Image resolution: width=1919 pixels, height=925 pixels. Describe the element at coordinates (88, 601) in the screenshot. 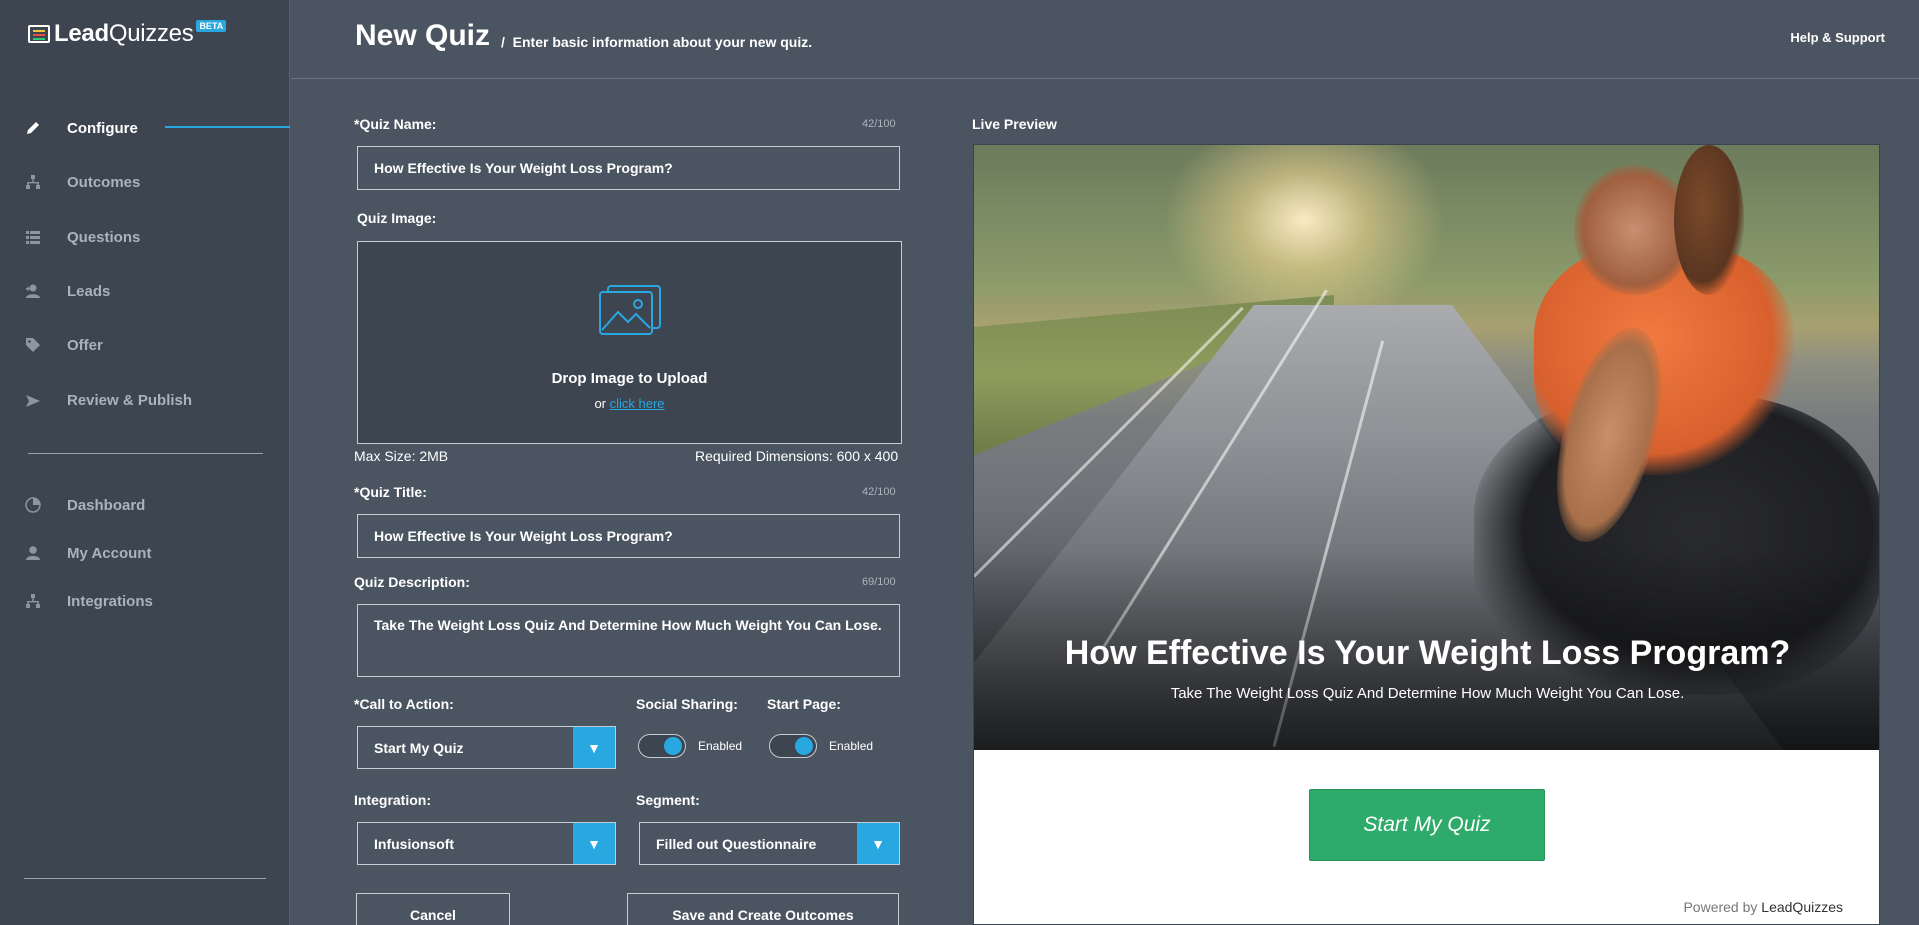

I see `sidebar-item-integrations: Integrations` at that location.